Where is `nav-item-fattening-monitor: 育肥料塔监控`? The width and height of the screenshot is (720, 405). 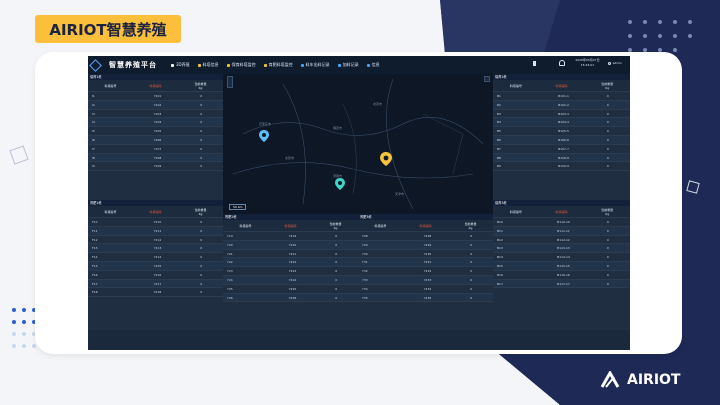
nav-item-fattening-monitor: 育肥料塔监控 is located at coordinates (278, 65).